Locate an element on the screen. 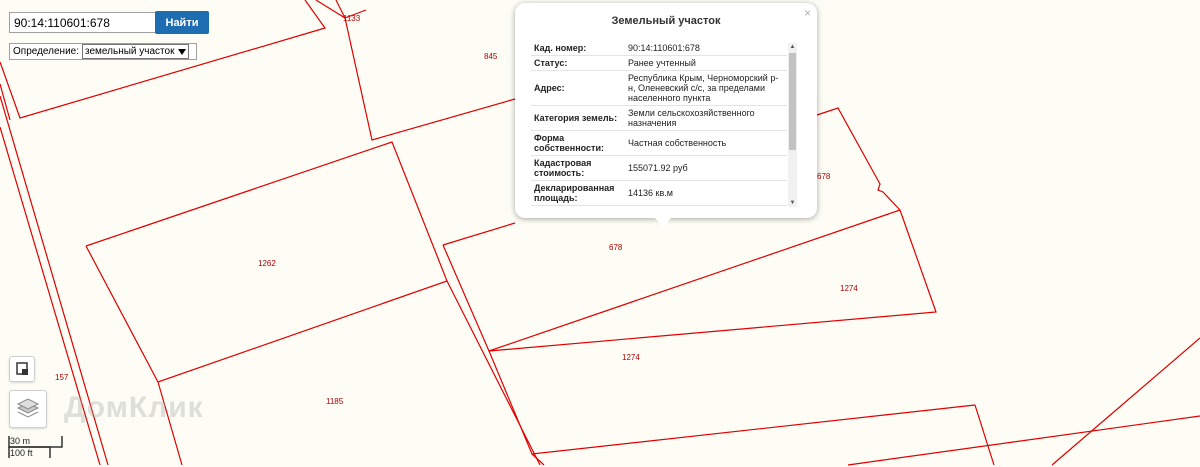  info-key: Статус: is located at coordinates (578, 63).